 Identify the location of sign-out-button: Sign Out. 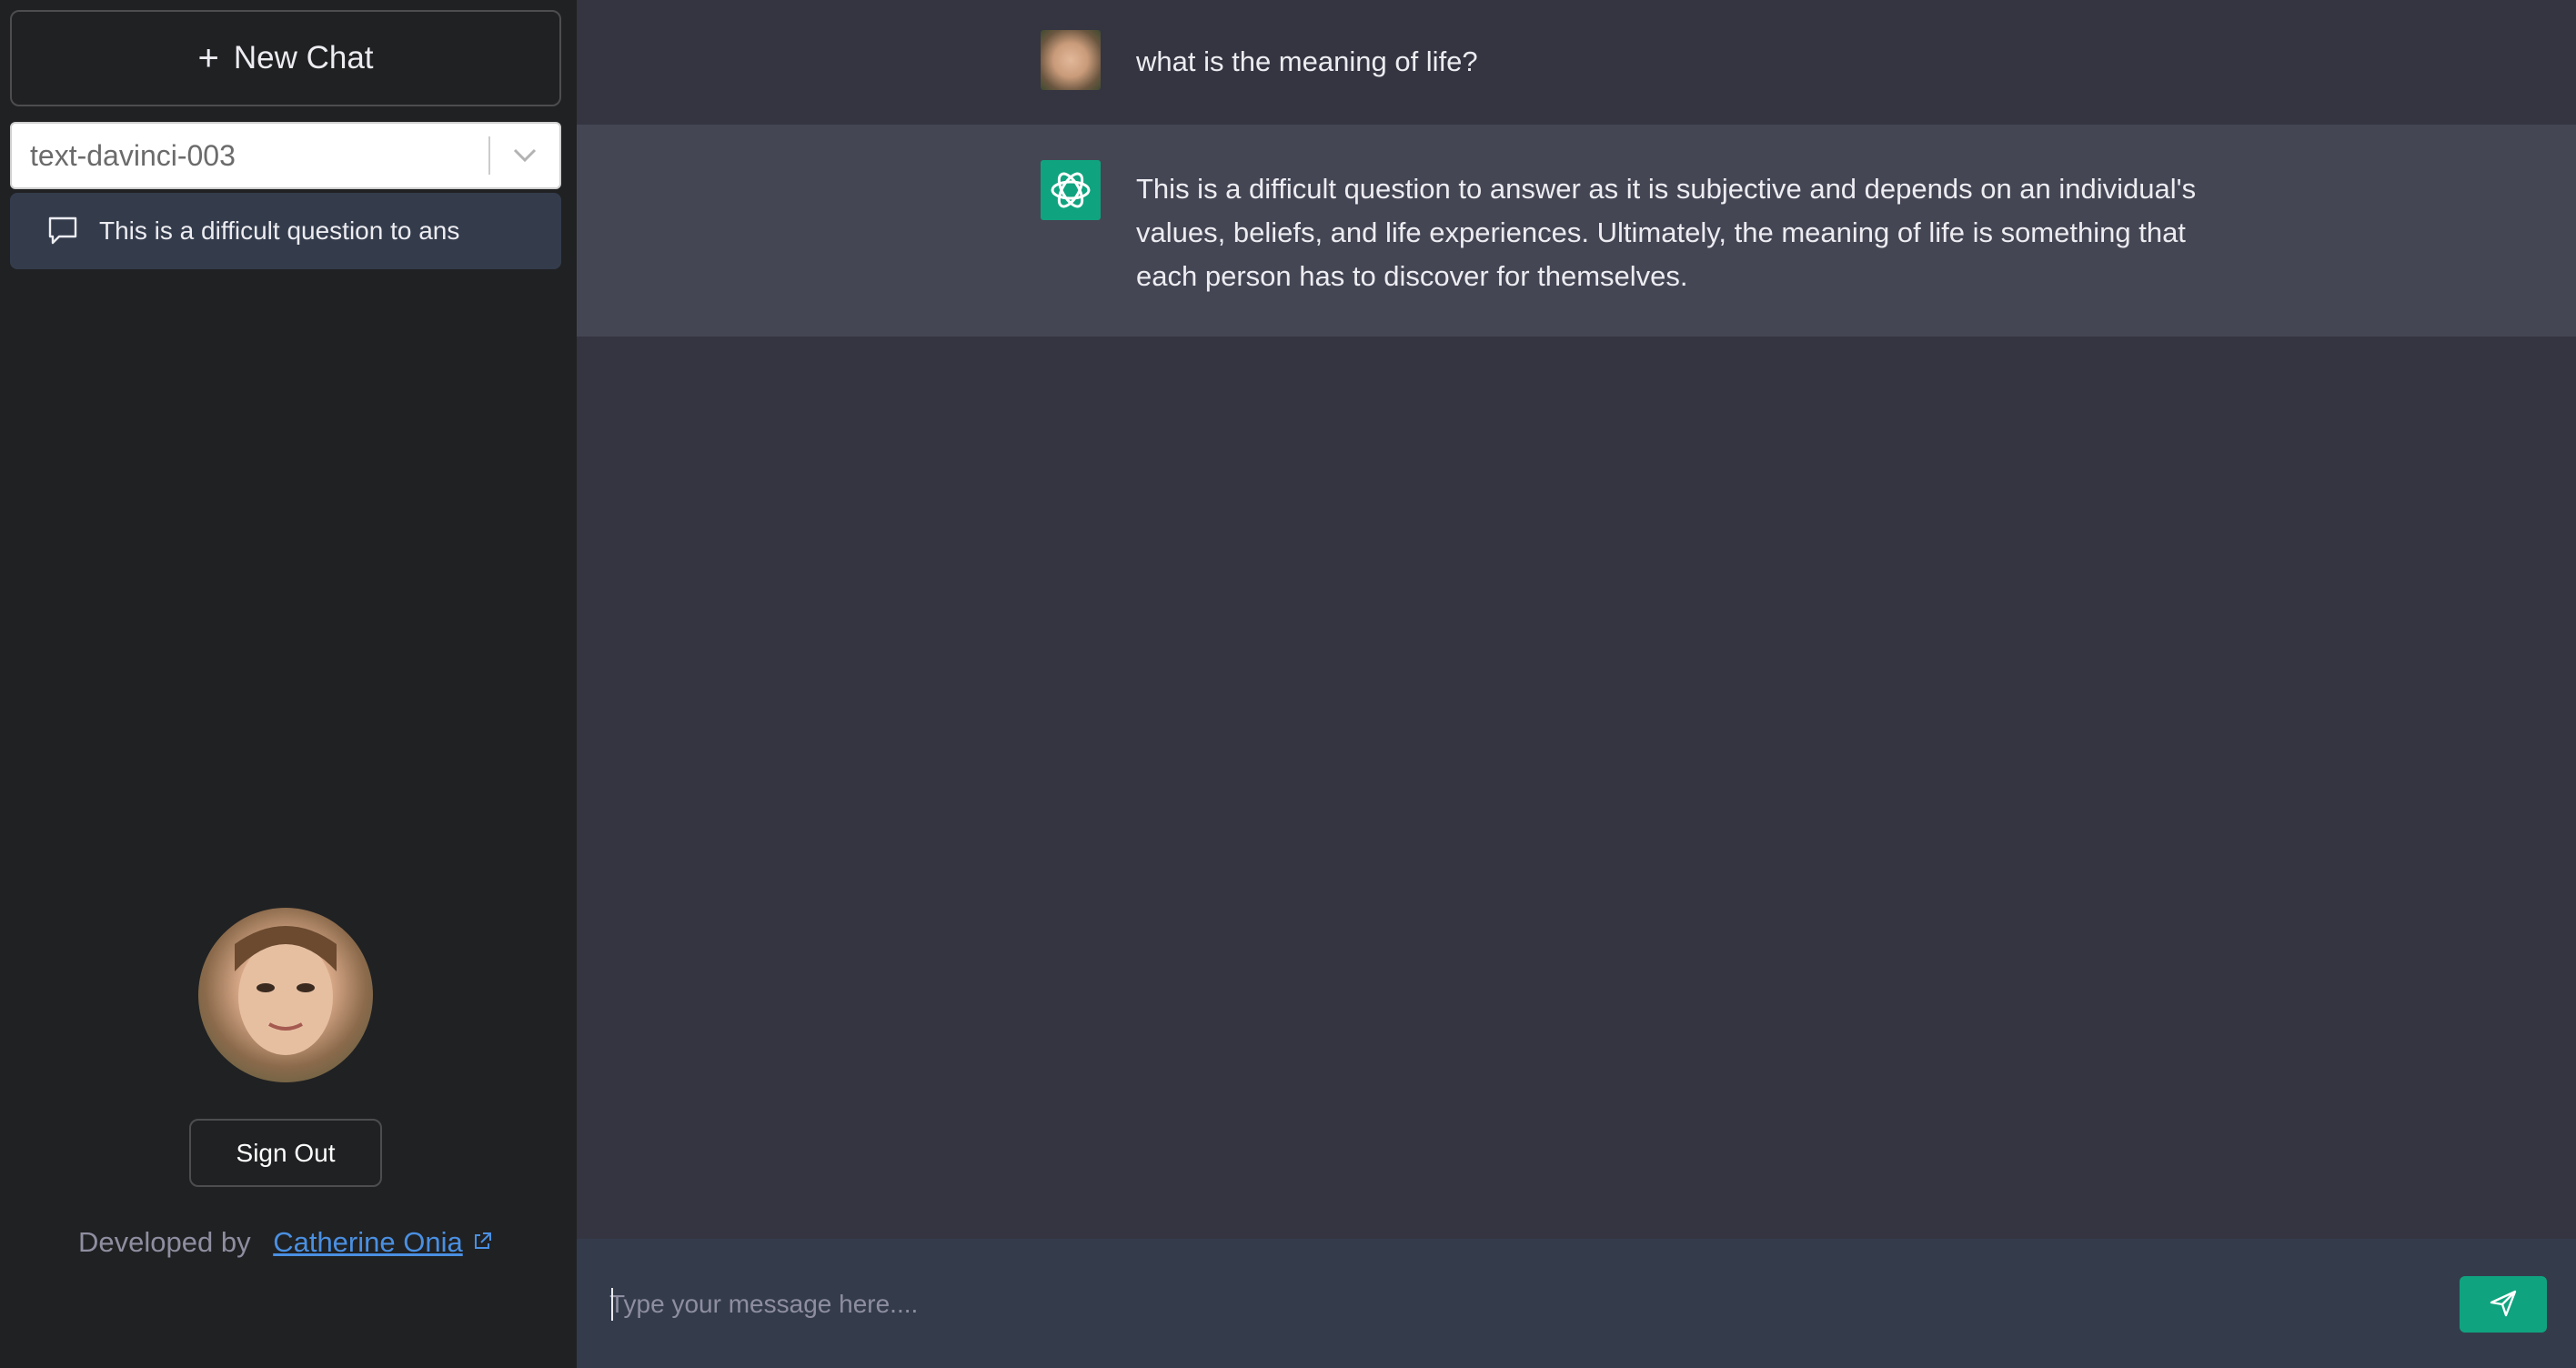
(285, 1153).